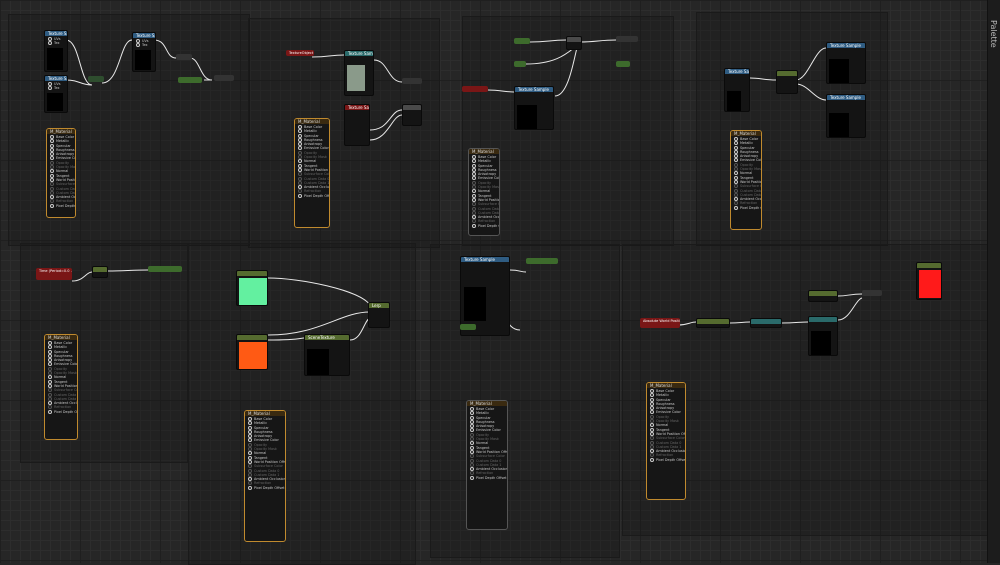  I want to click on component-mask-node, so click(713, 323).